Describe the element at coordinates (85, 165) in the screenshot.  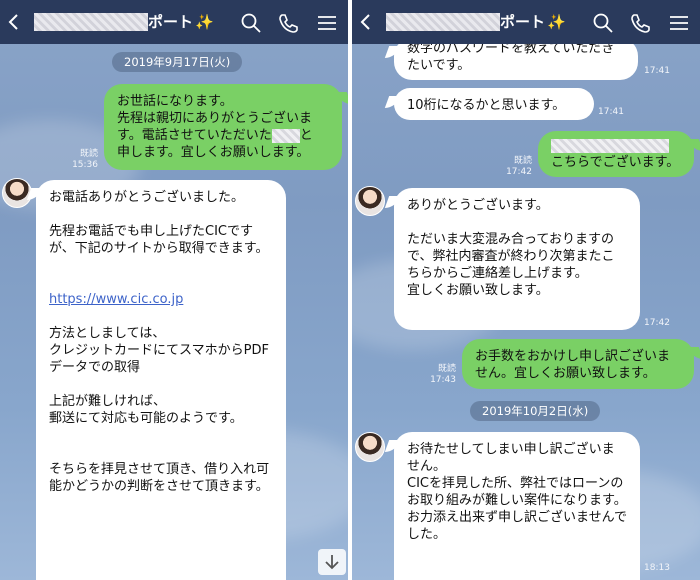
I see `message-time: 15:36` at that location.